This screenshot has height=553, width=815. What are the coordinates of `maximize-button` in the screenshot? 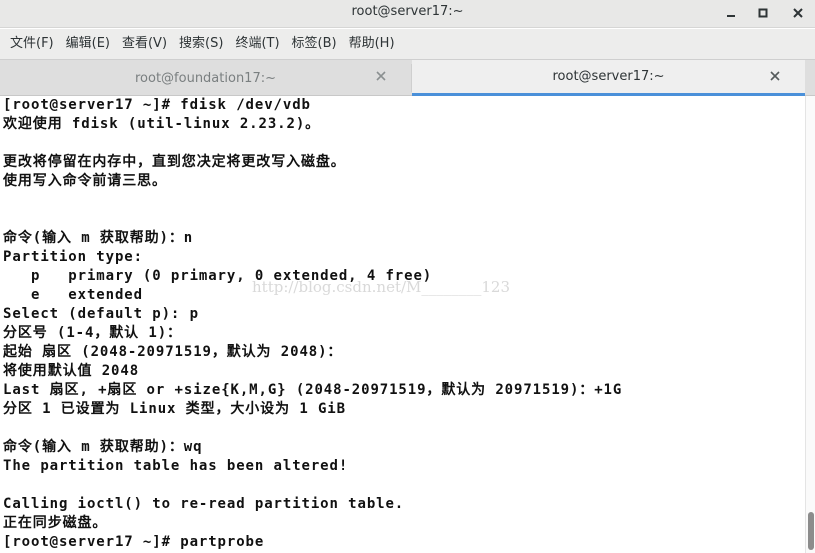 It's located at (763, 13).